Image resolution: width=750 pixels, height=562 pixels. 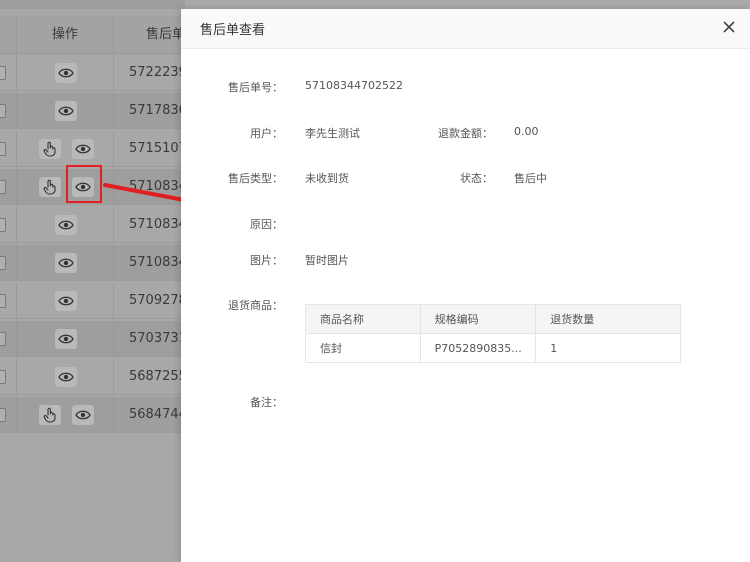 What do you see at coordinates (158, 376) in the screenshot?
I see `order-id-cell: 5687255` at bounding box center [158, 376].